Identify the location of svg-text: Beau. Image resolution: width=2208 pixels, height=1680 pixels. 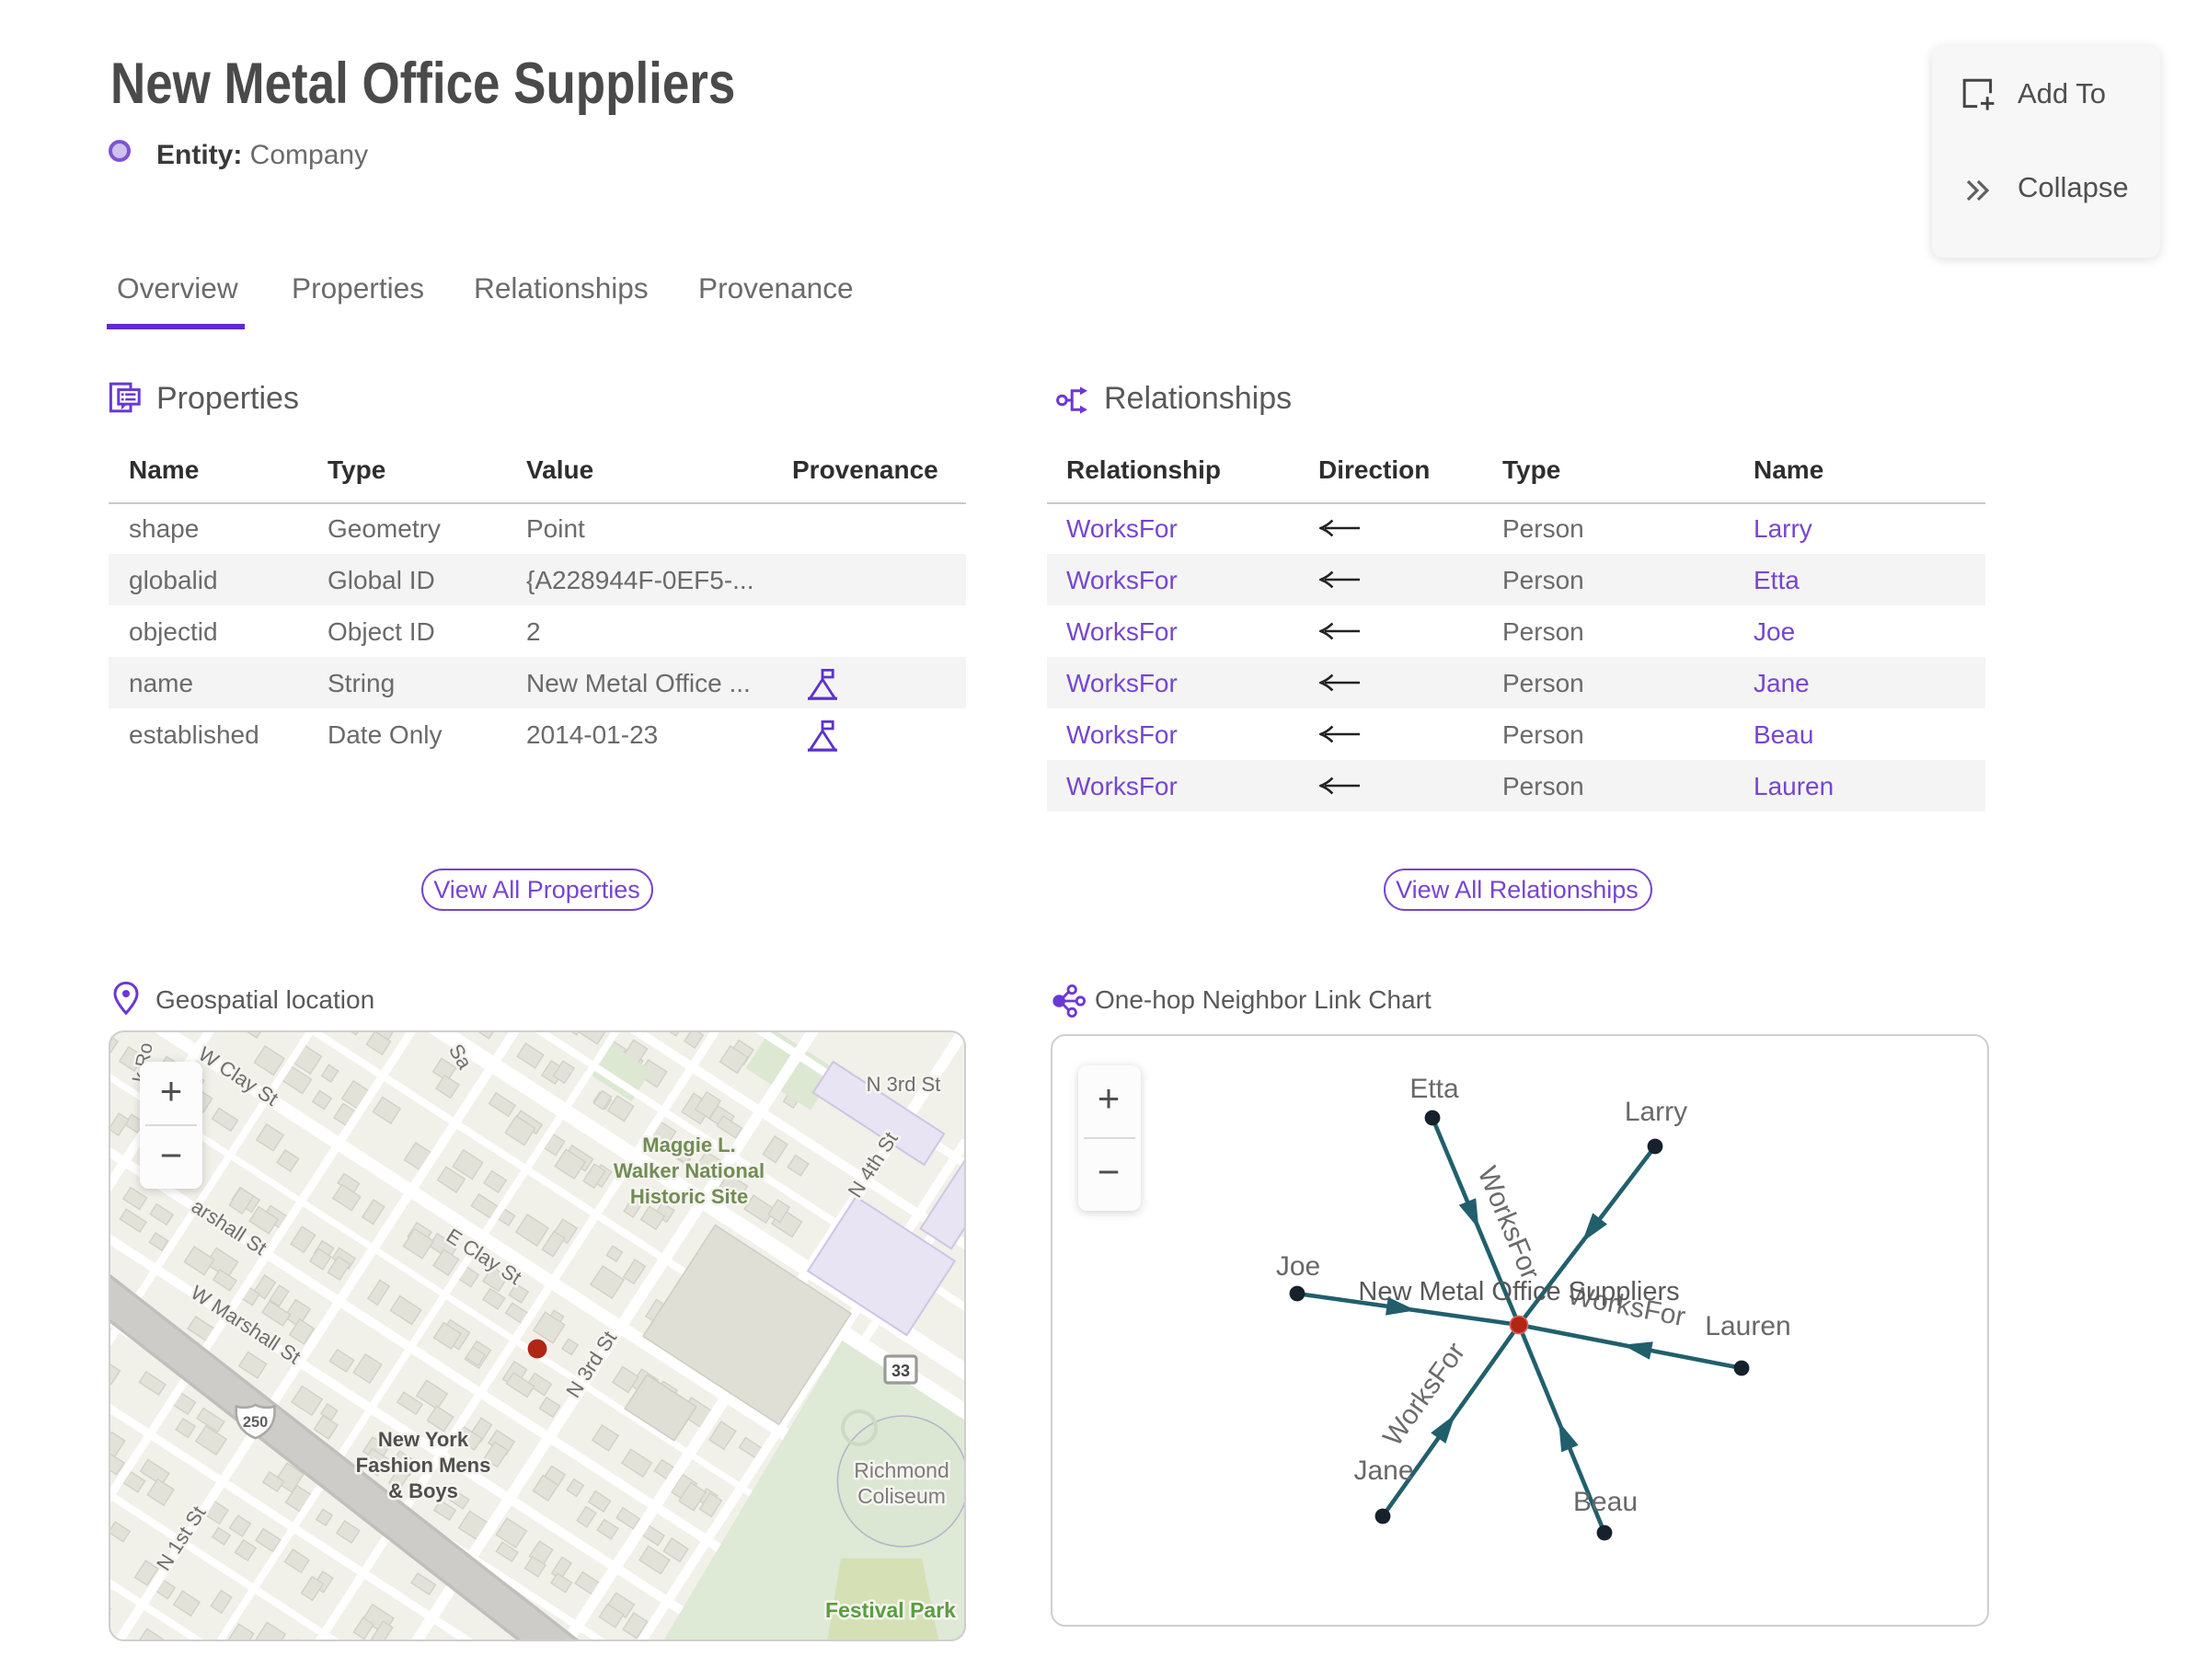
(1604, 1501).